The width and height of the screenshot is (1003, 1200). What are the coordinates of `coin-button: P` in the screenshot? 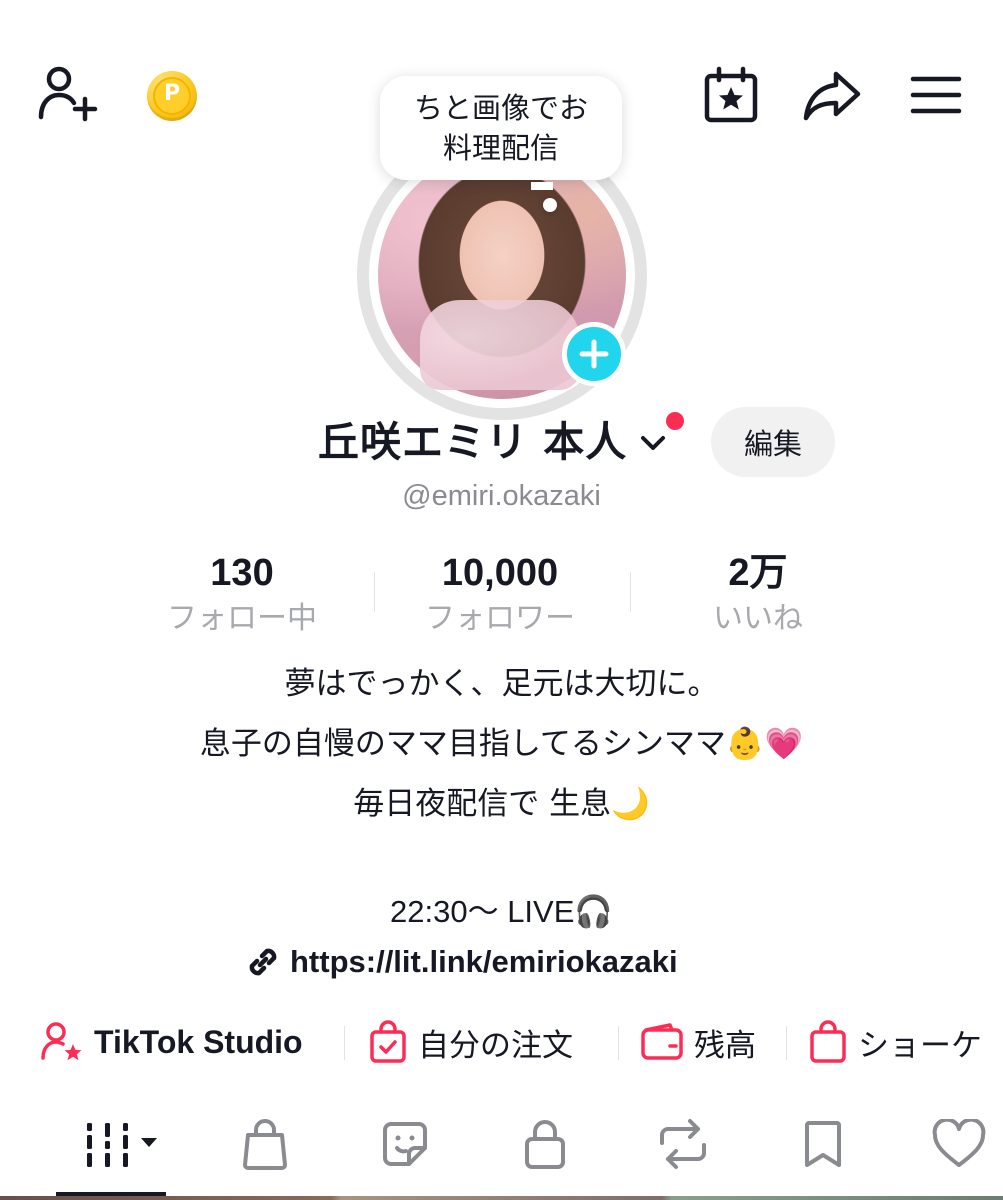 It's located at (172, 96).